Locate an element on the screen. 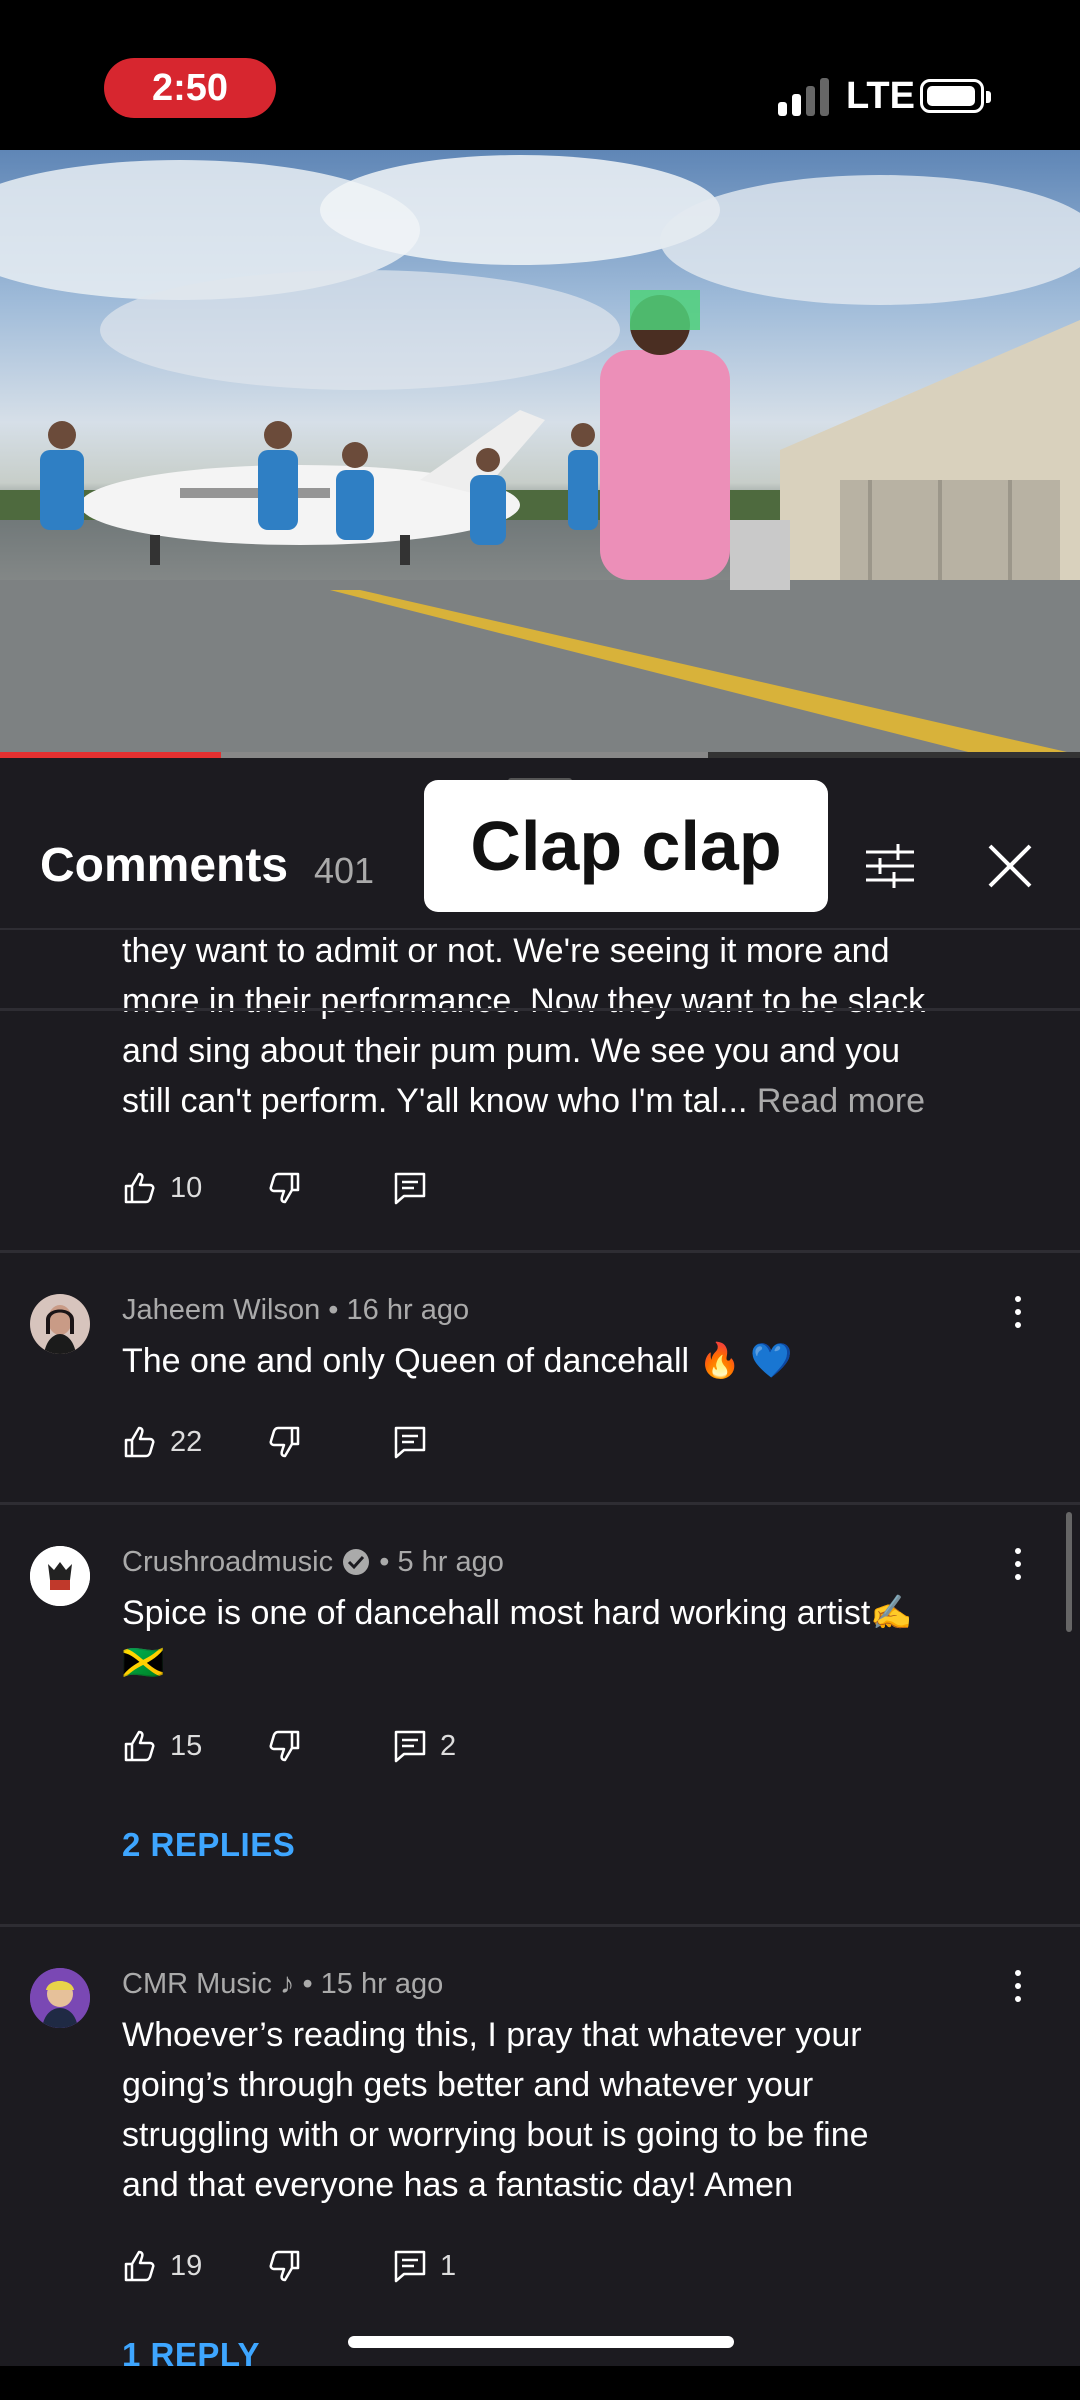  status-time: 2:50 is located at coordinates (190, 88).